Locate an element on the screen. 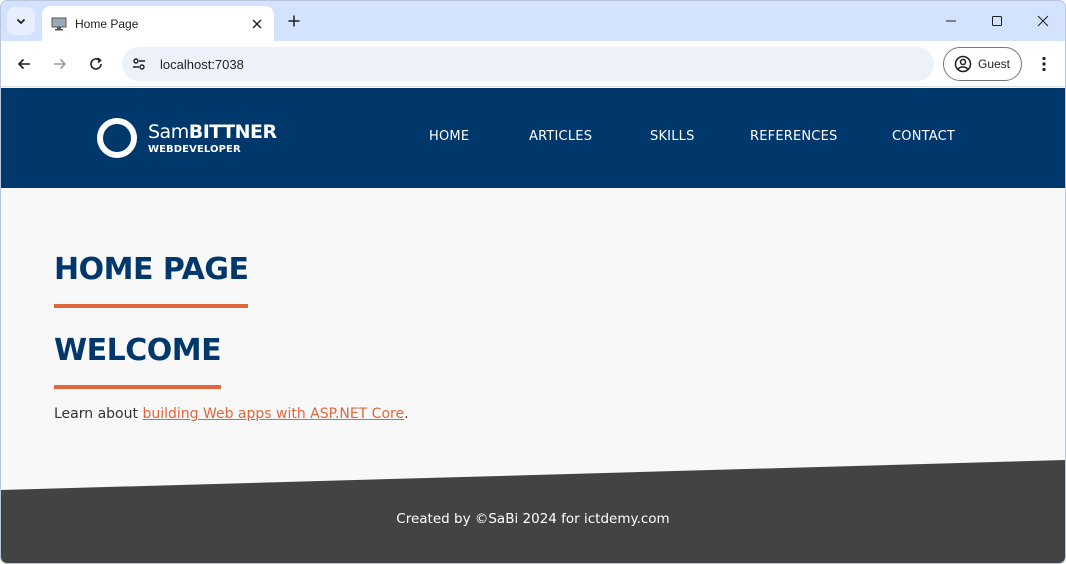  nav-skills: SKILLS is located at coordinates (672, 136).